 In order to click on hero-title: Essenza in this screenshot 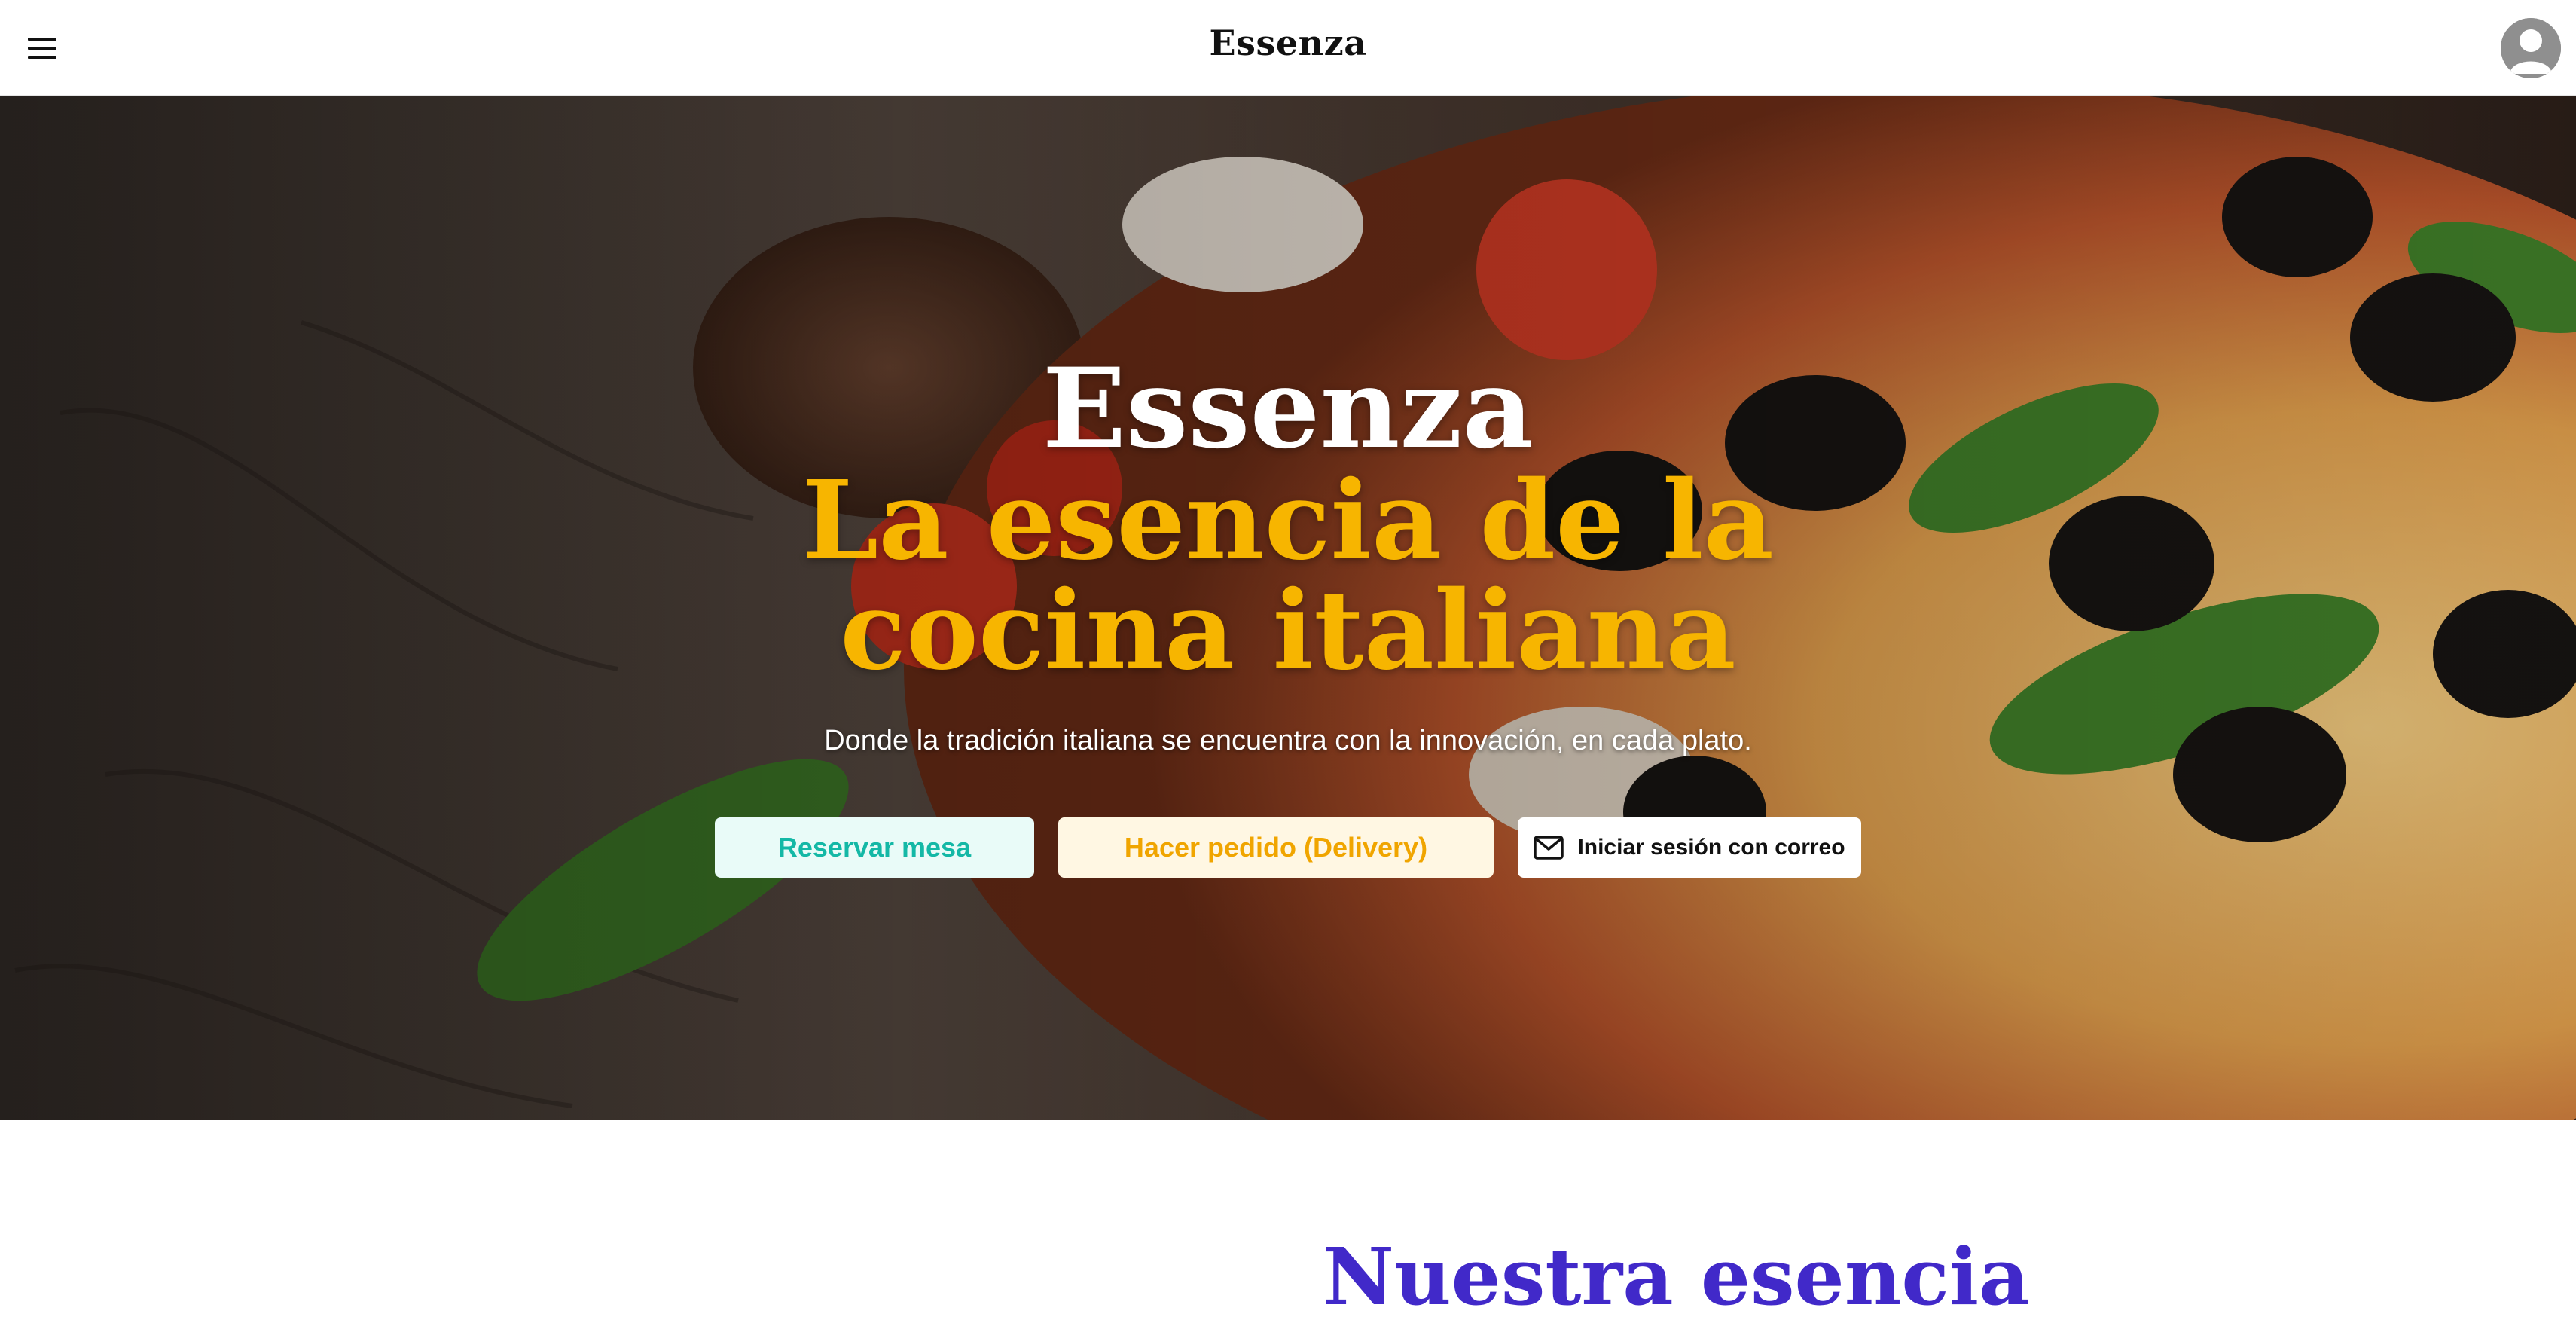, I will do `click(1288, 409)`.